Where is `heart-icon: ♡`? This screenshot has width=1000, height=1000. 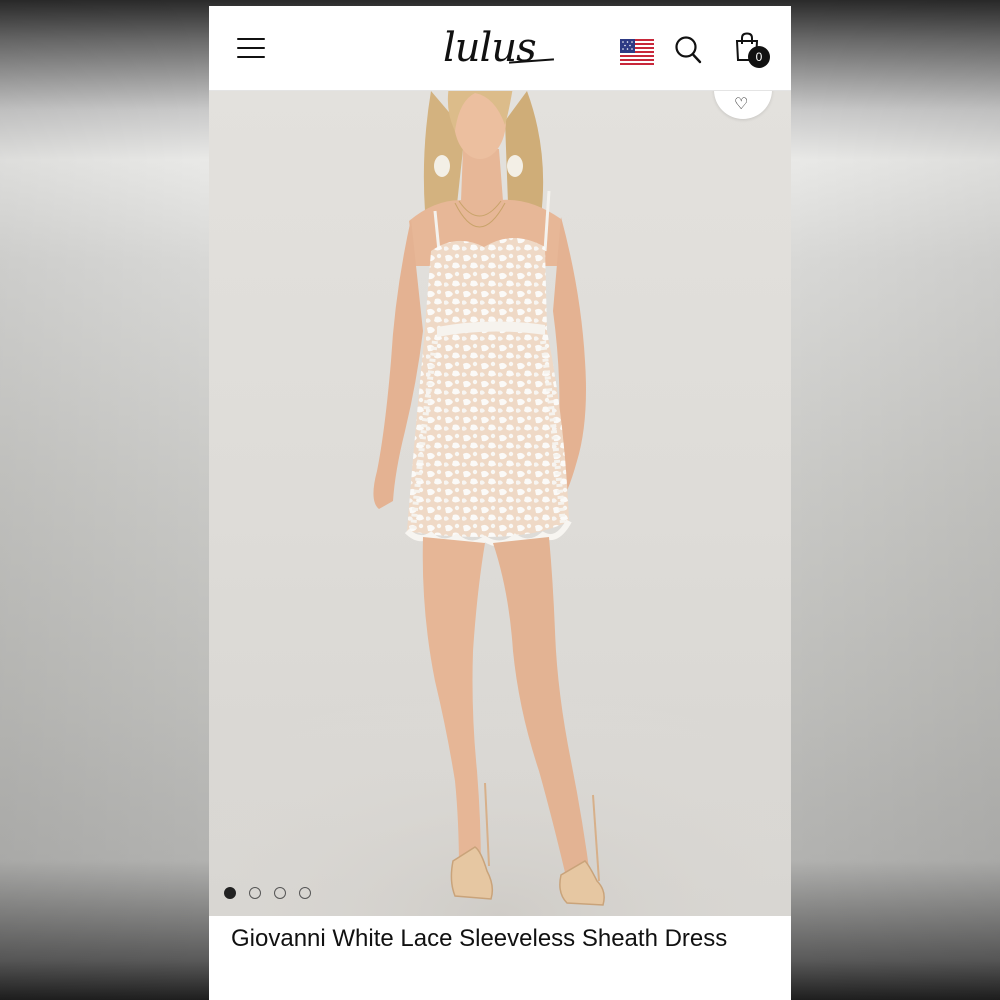
heart-icon: ♡ is located at coordinates (741, 104).